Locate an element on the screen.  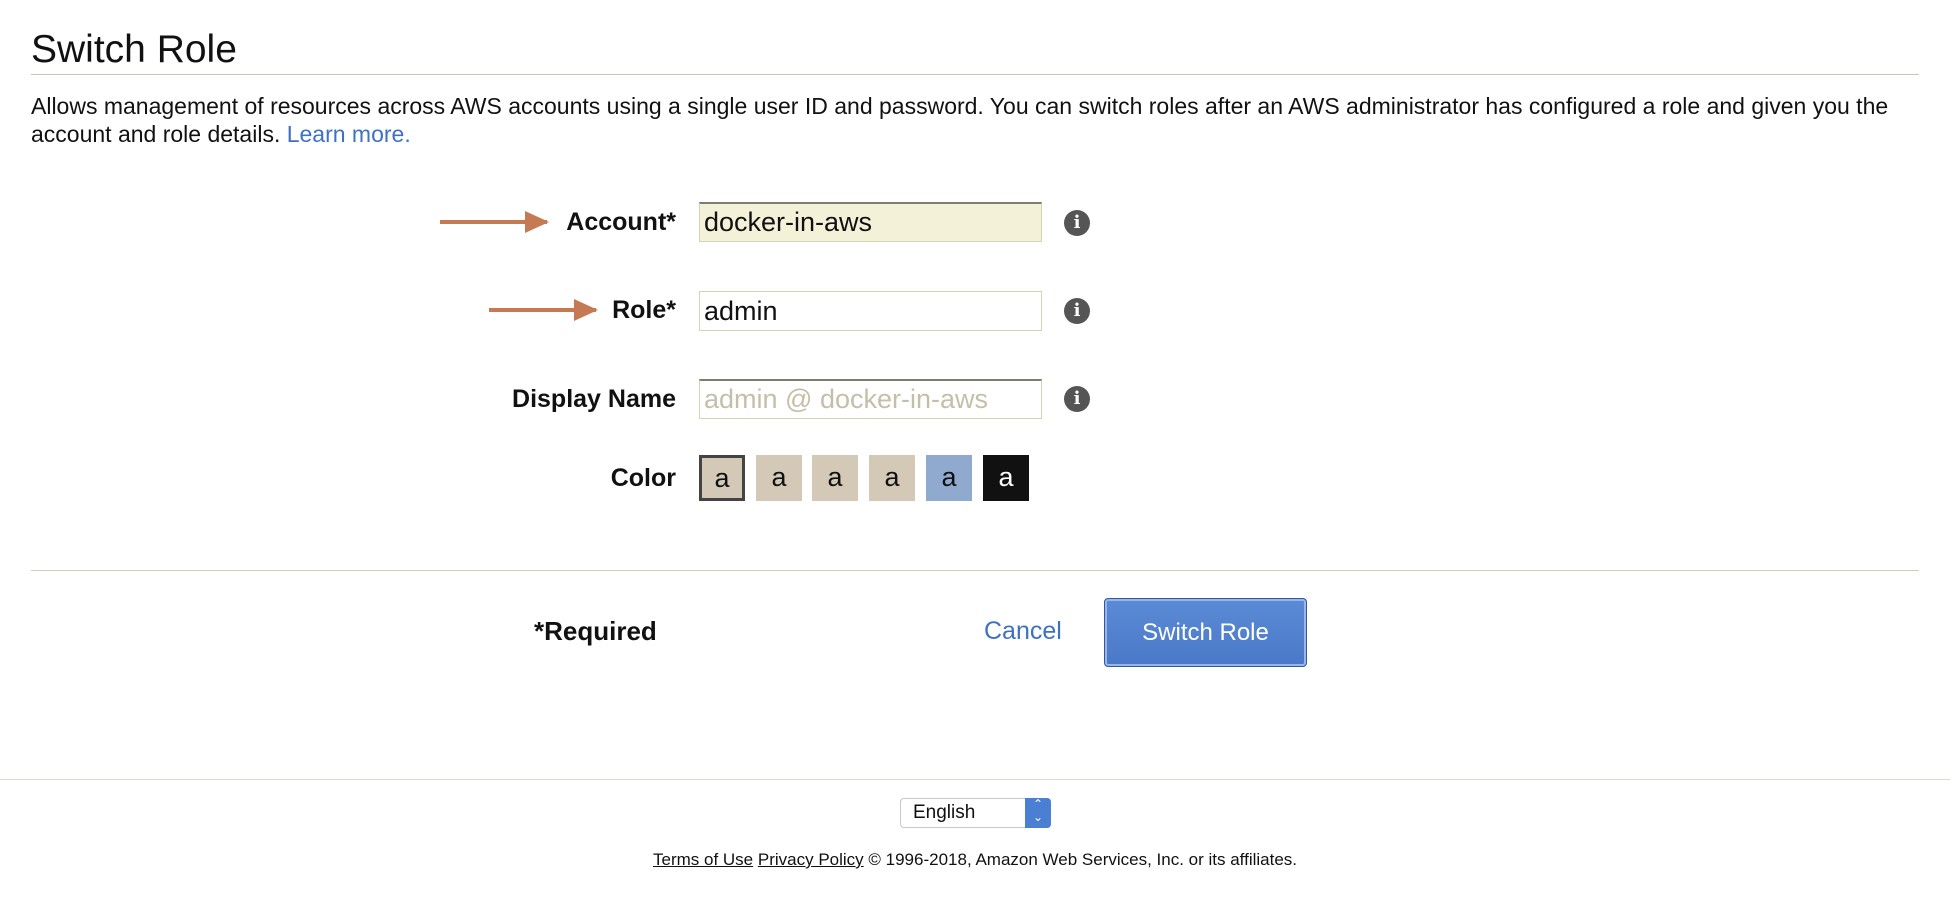
display-name-label: Display Name is located at coordinates (594, 399).